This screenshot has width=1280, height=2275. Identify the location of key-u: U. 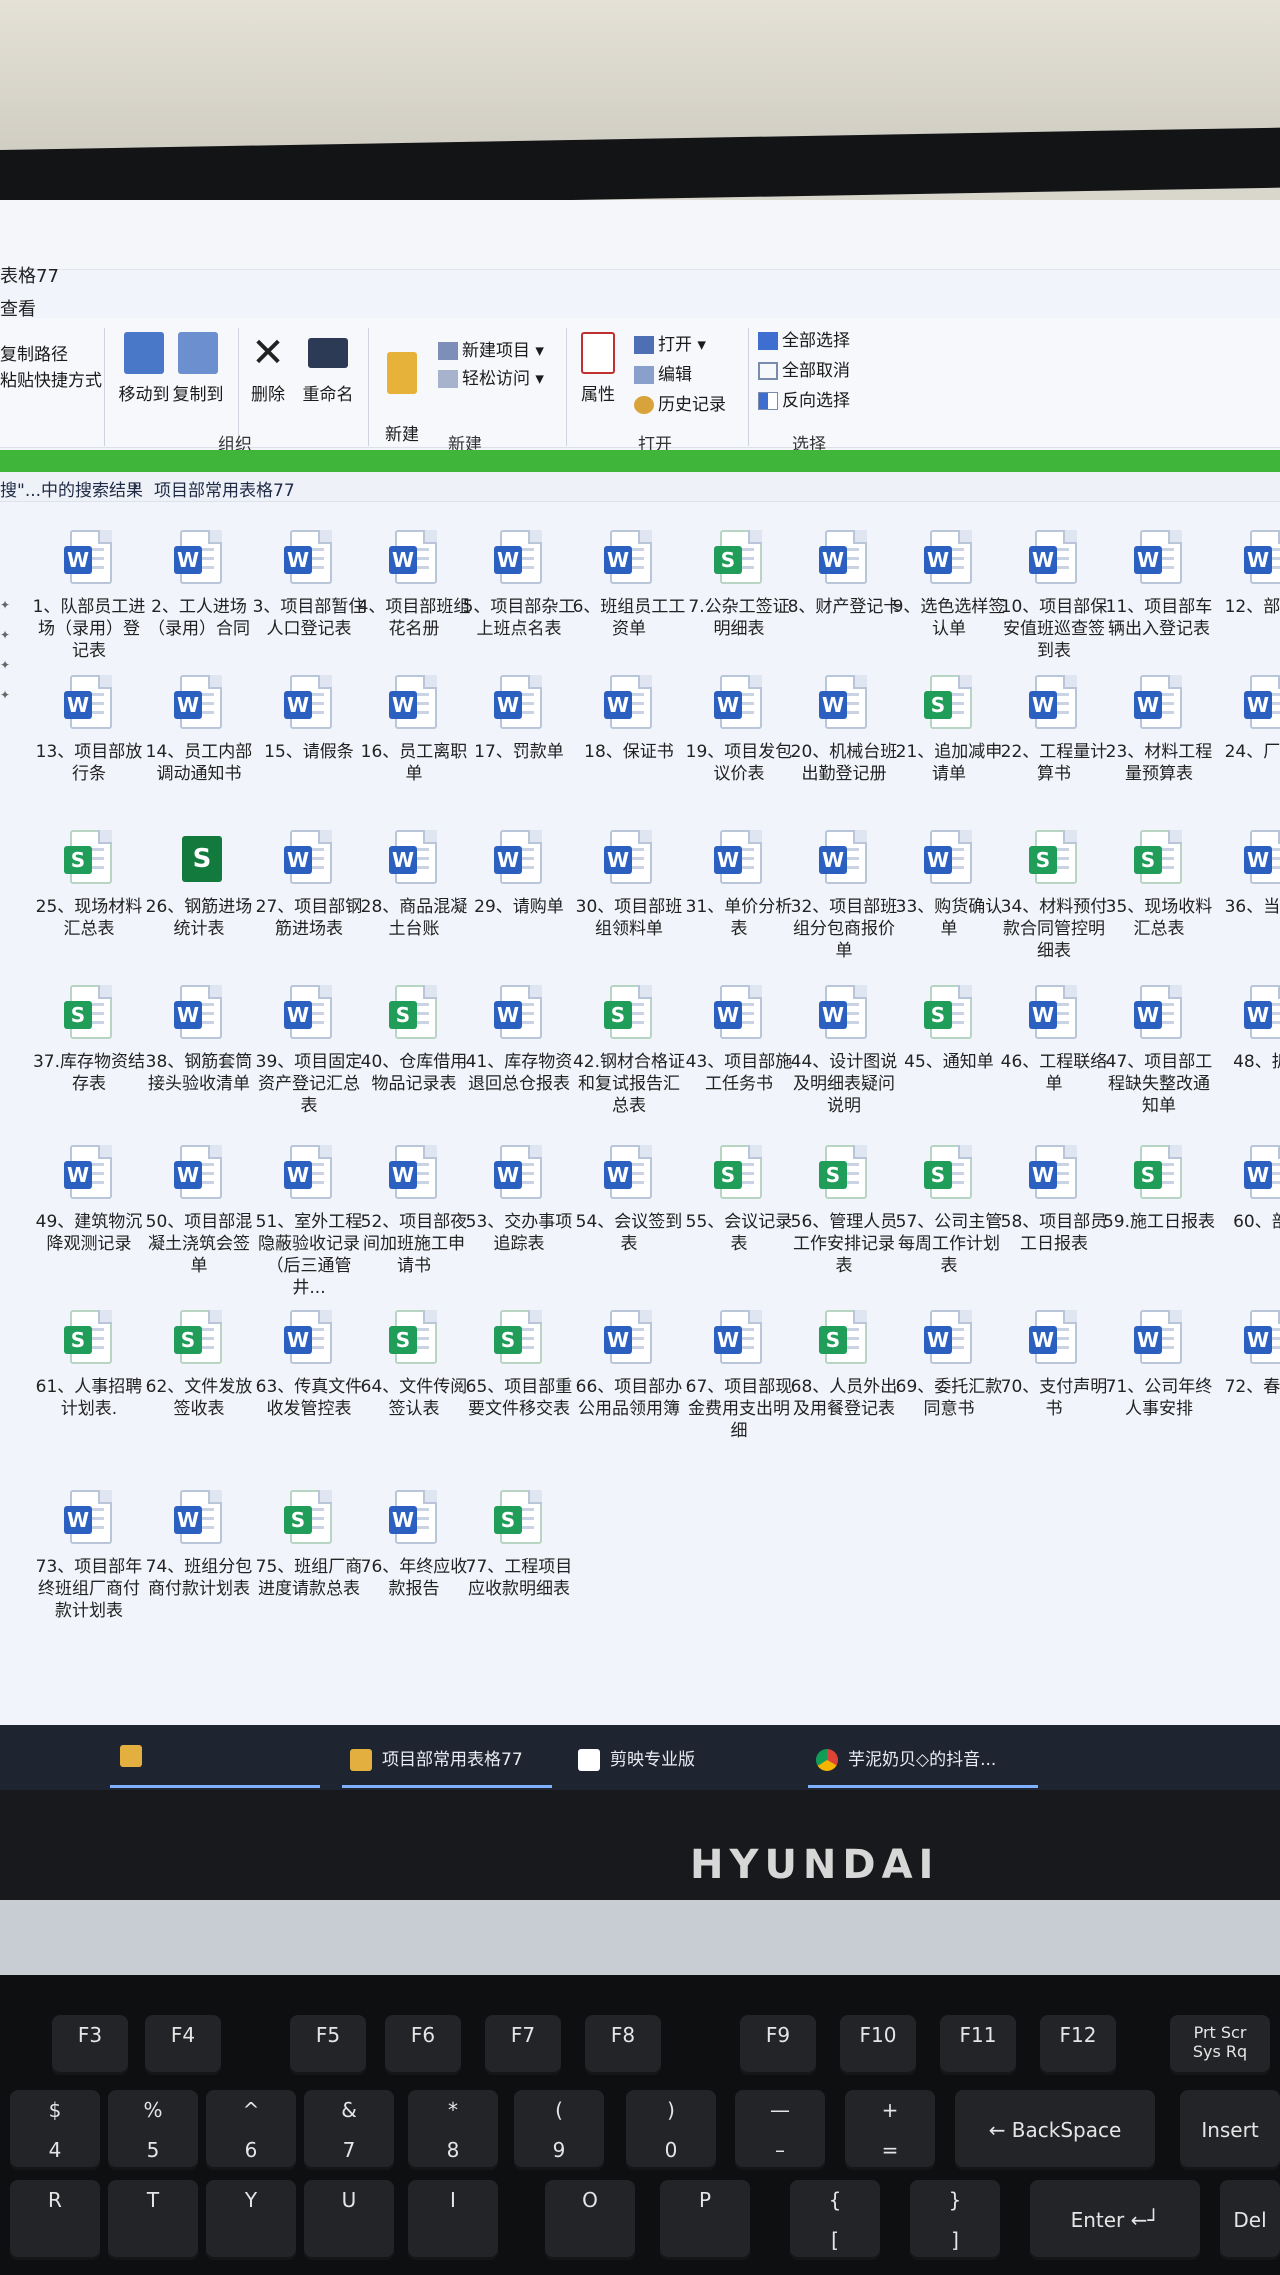
(349, 2220).